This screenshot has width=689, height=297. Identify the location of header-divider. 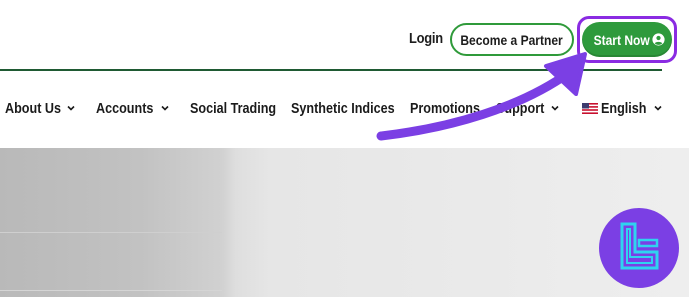
(331, 70).